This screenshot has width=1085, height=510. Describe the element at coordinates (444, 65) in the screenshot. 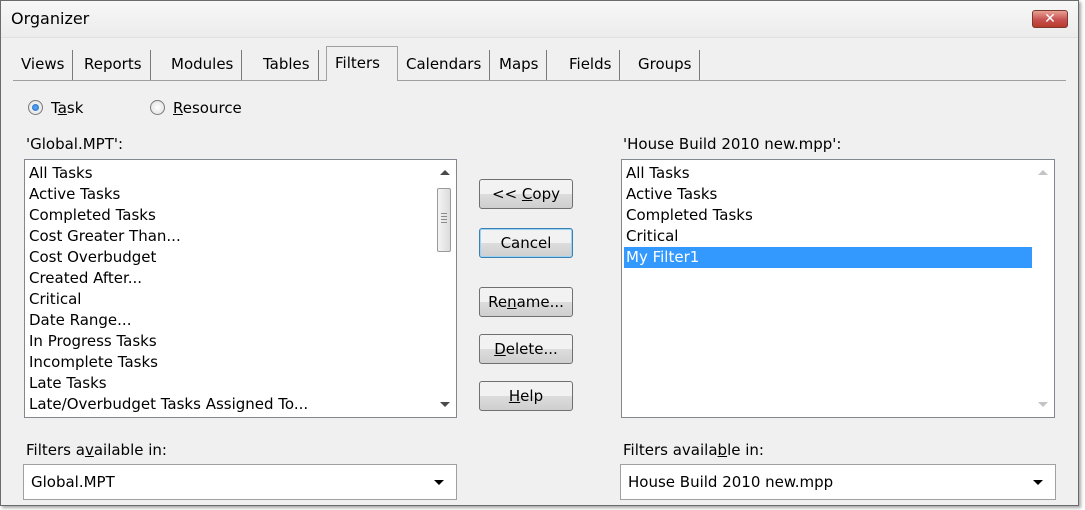

I see `tab-calendars: Calendars` at that location.